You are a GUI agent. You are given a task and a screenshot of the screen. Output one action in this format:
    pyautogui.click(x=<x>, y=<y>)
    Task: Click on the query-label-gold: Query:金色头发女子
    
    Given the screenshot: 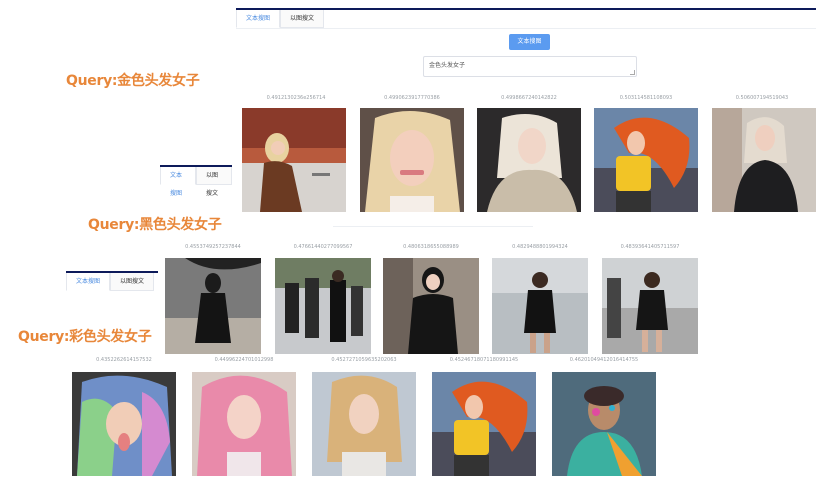 What is the action you would take?
    pyautogui.click(x=133, y=81)
    